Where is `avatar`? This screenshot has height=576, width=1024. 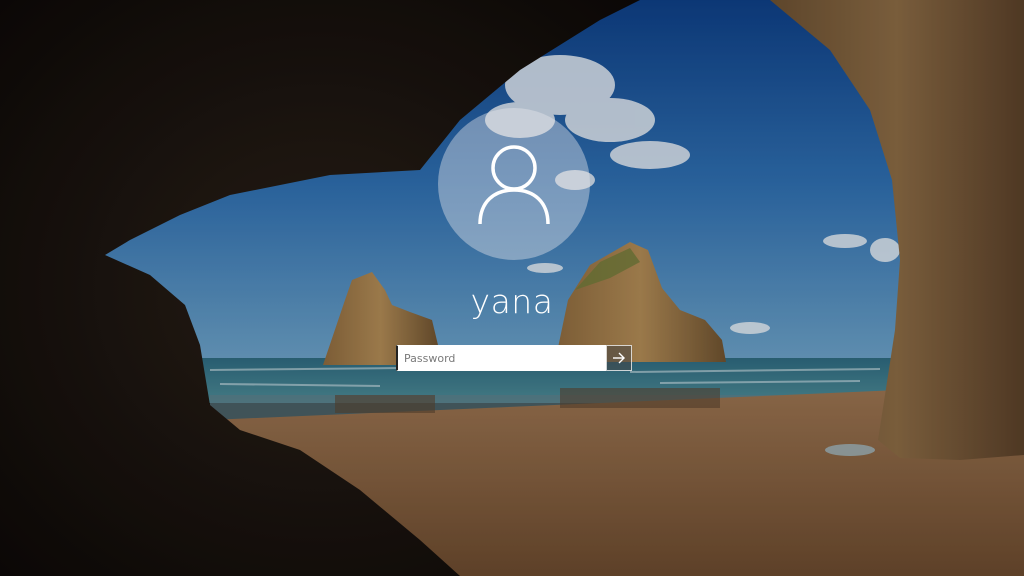 avatar is located at coordinates (514, 184).